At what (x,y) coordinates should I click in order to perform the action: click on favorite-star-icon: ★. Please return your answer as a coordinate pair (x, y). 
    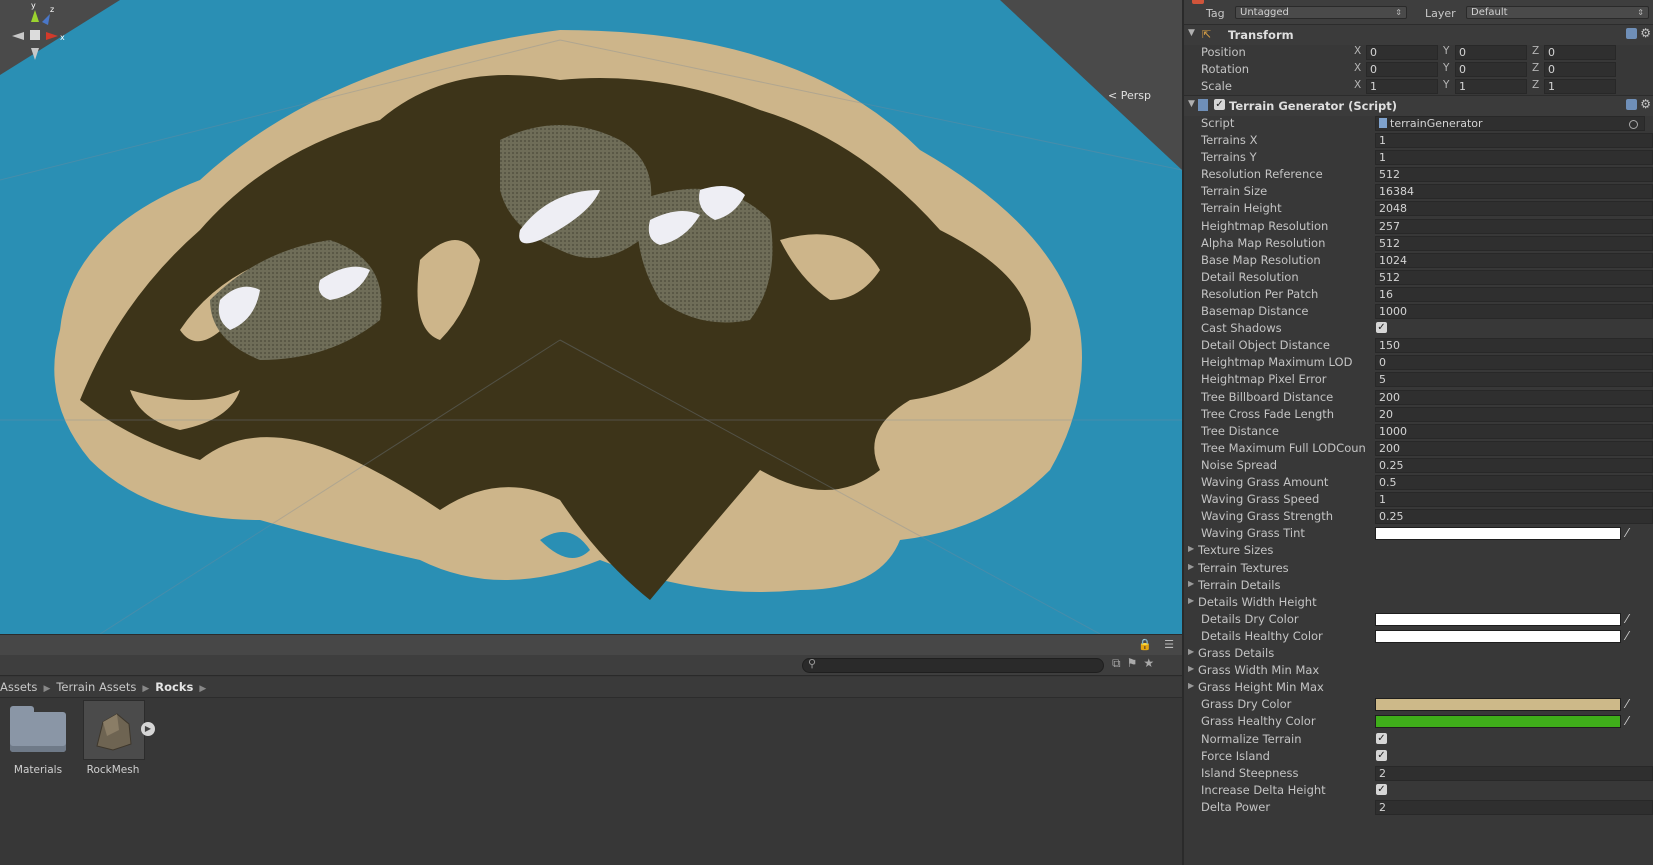
    Looking at the image, I should click on (1151, 663).